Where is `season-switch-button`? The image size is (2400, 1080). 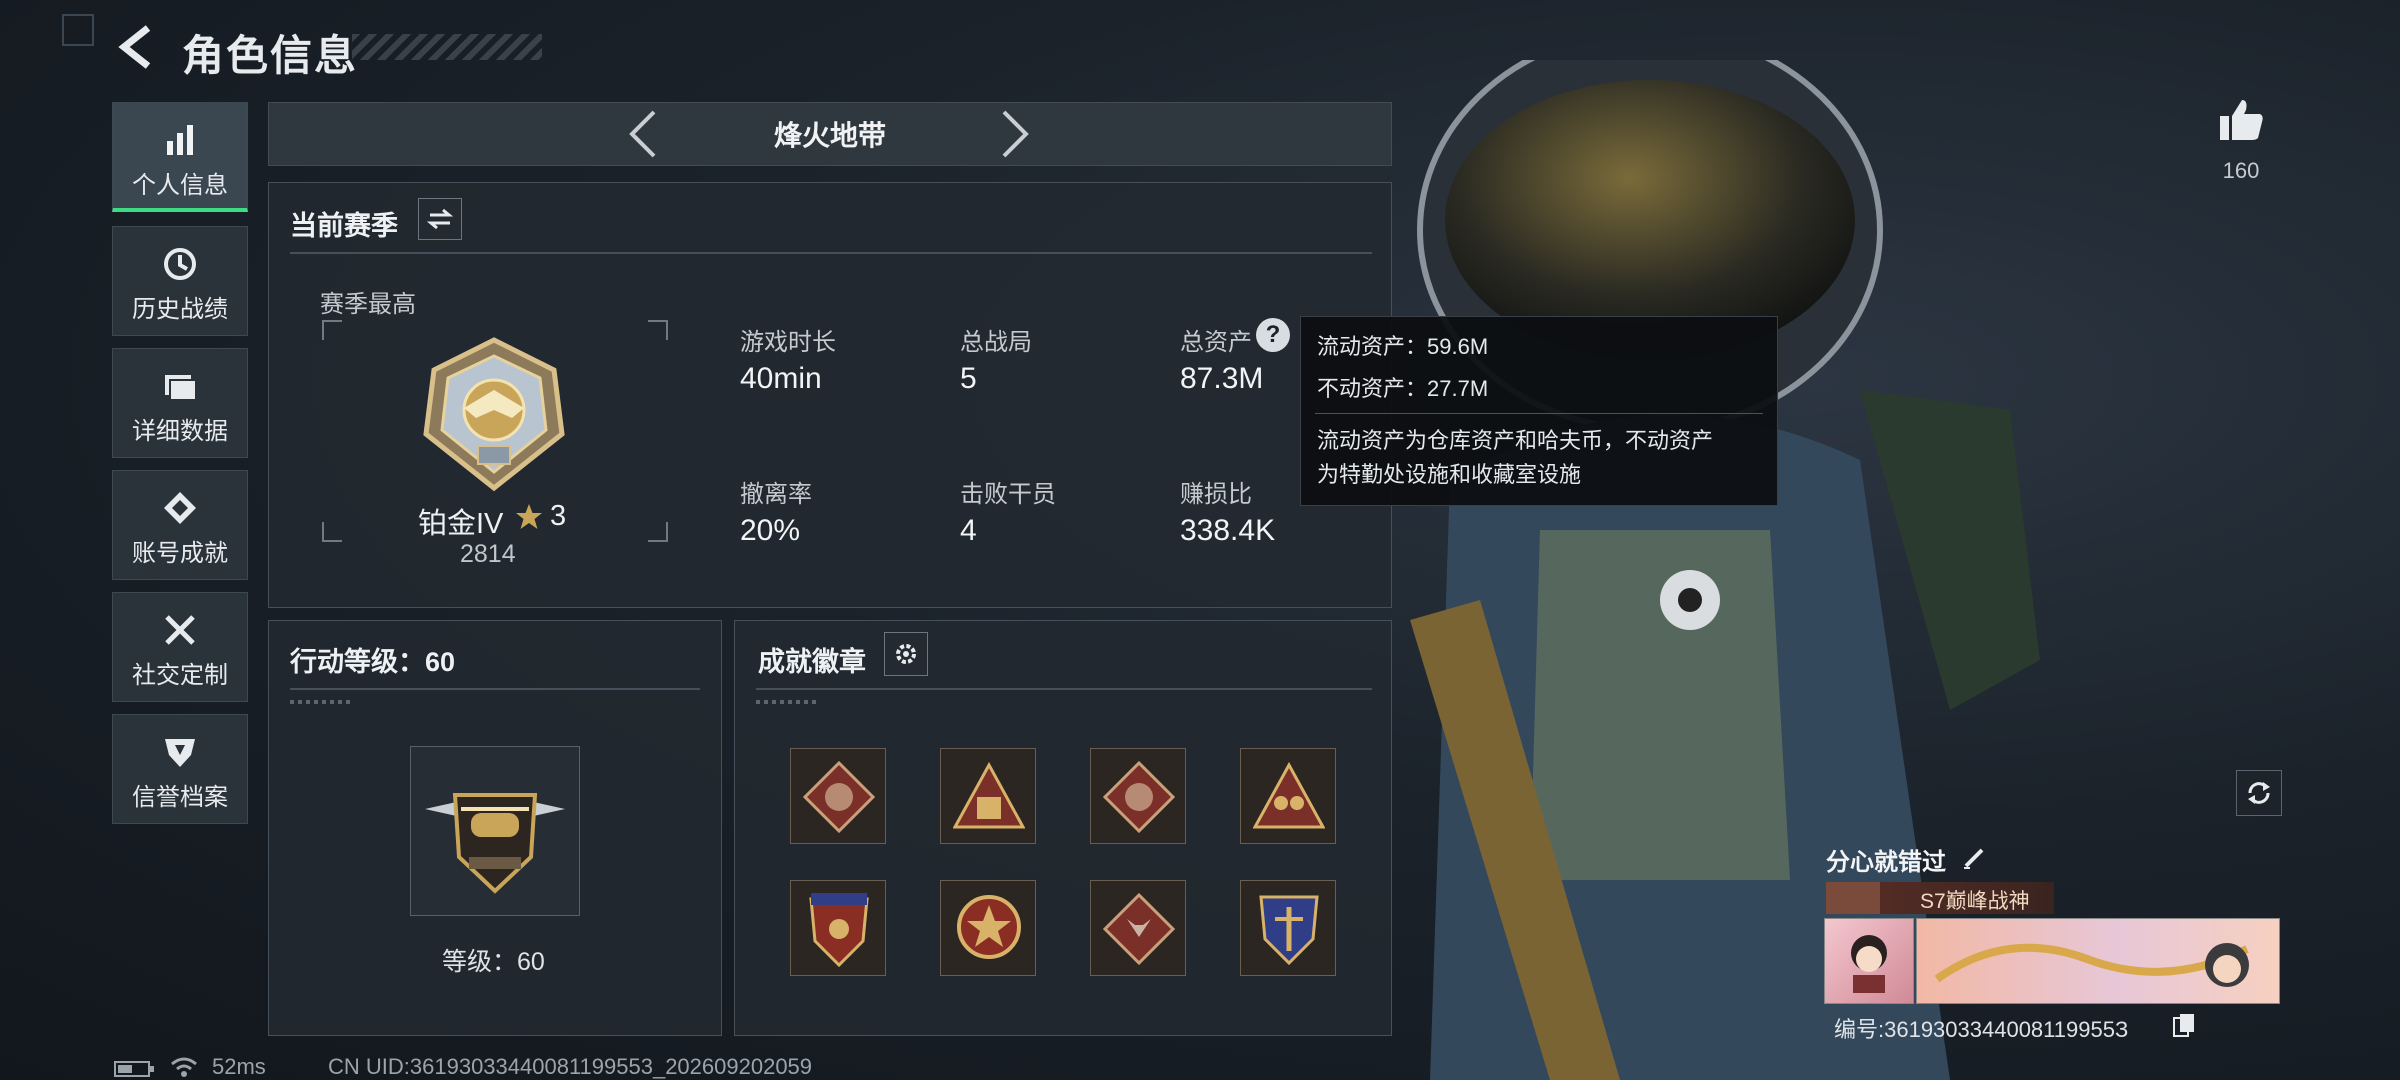 season-switch-button is located at coordinates (440, 219).